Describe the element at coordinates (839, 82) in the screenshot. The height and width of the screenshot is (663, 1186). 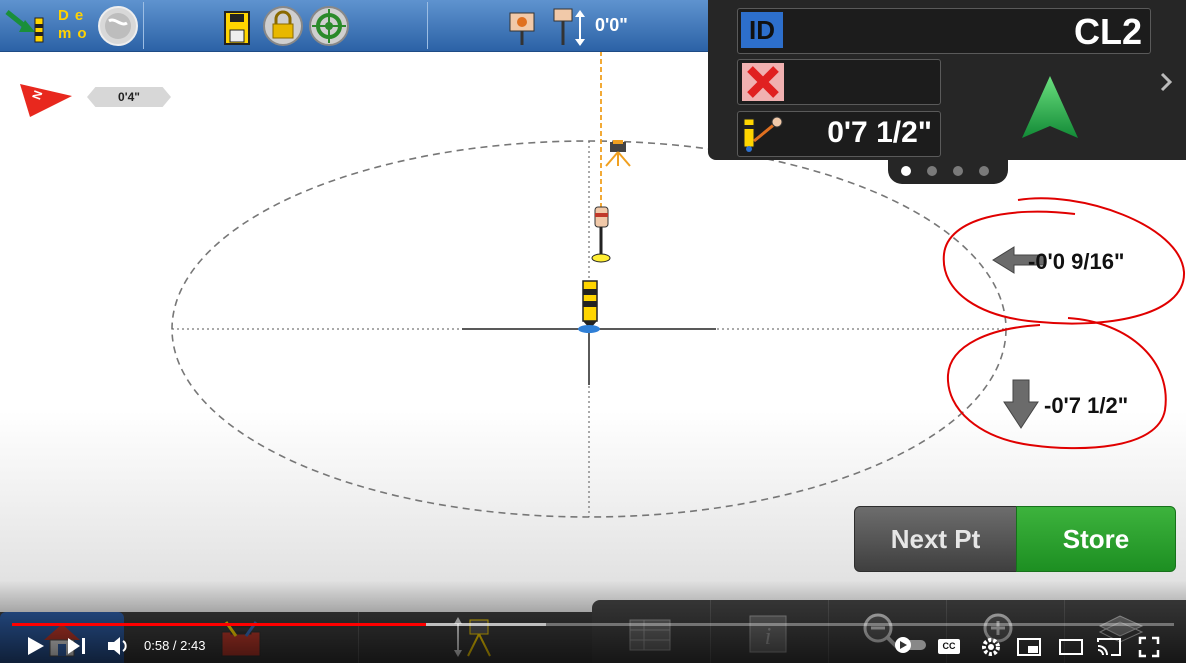
I see `status-field` at that location.